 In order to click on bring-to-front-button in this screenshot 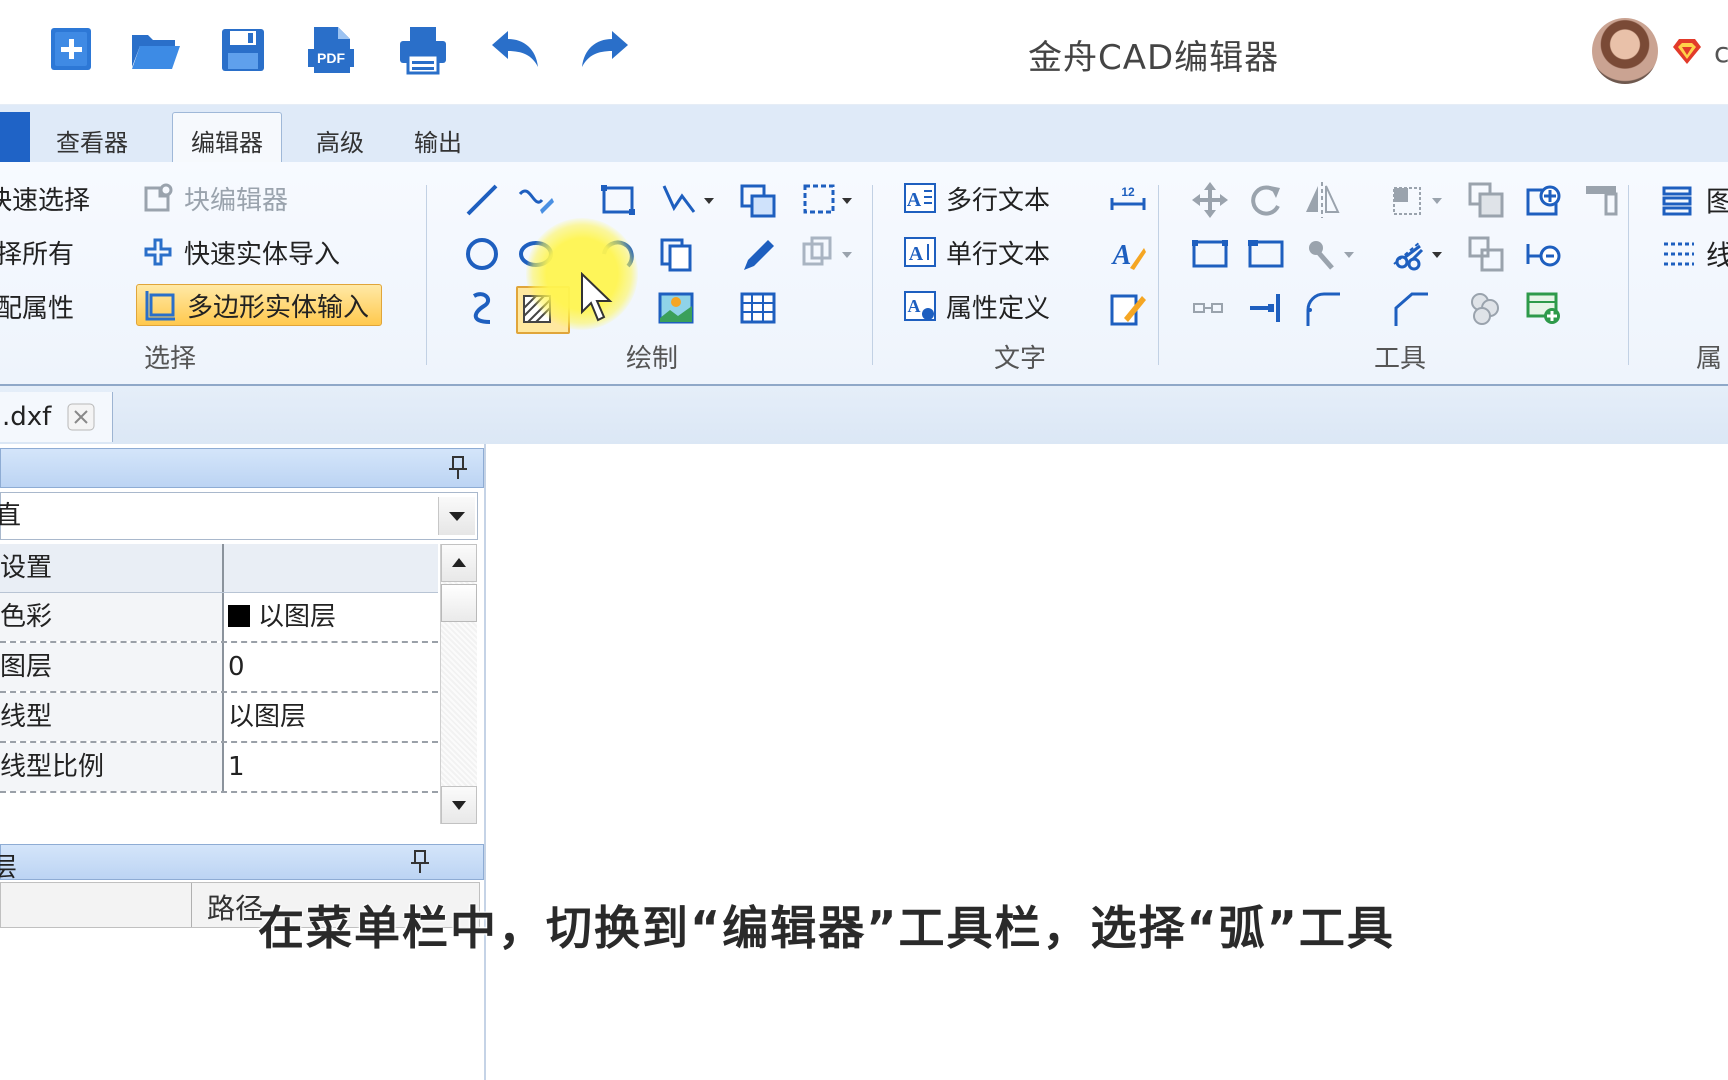, I will do `click(1486, 200)`.